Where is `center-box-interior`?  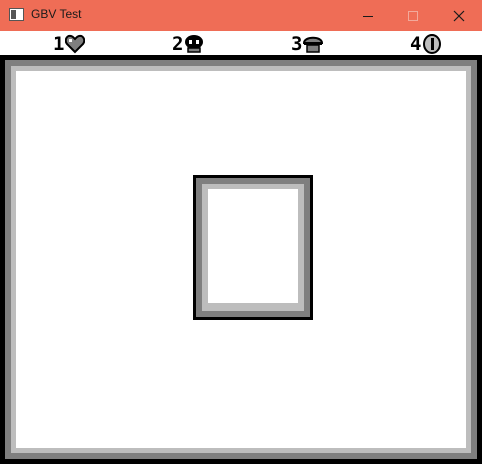
center-box-interior is located at coordinates (253, 246).